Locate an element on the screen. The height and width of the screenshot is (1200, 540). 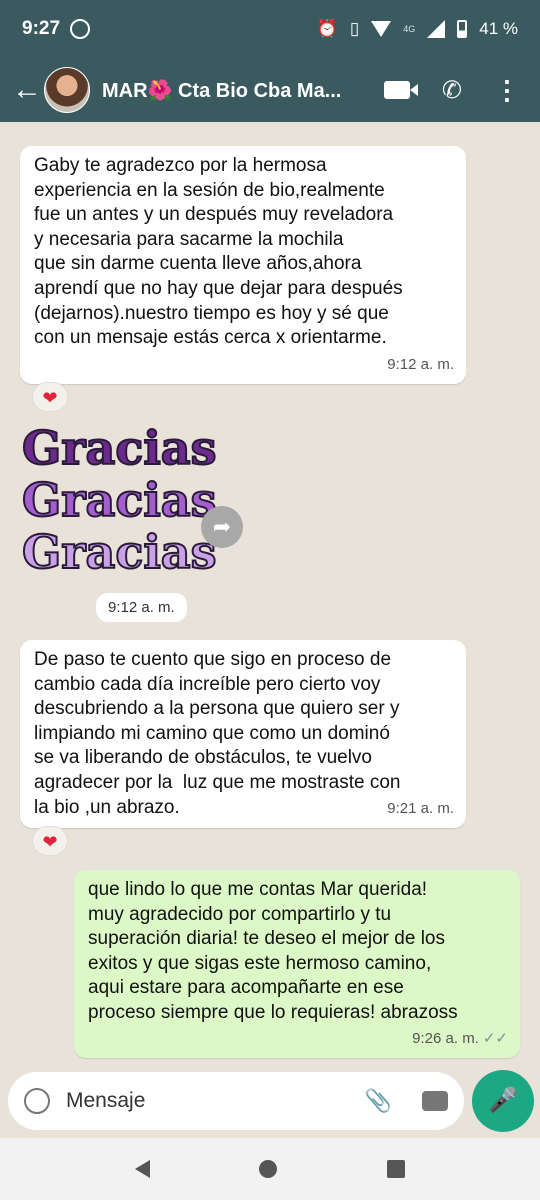
message-input: Mensaje is located at coordinates (105, 1101).